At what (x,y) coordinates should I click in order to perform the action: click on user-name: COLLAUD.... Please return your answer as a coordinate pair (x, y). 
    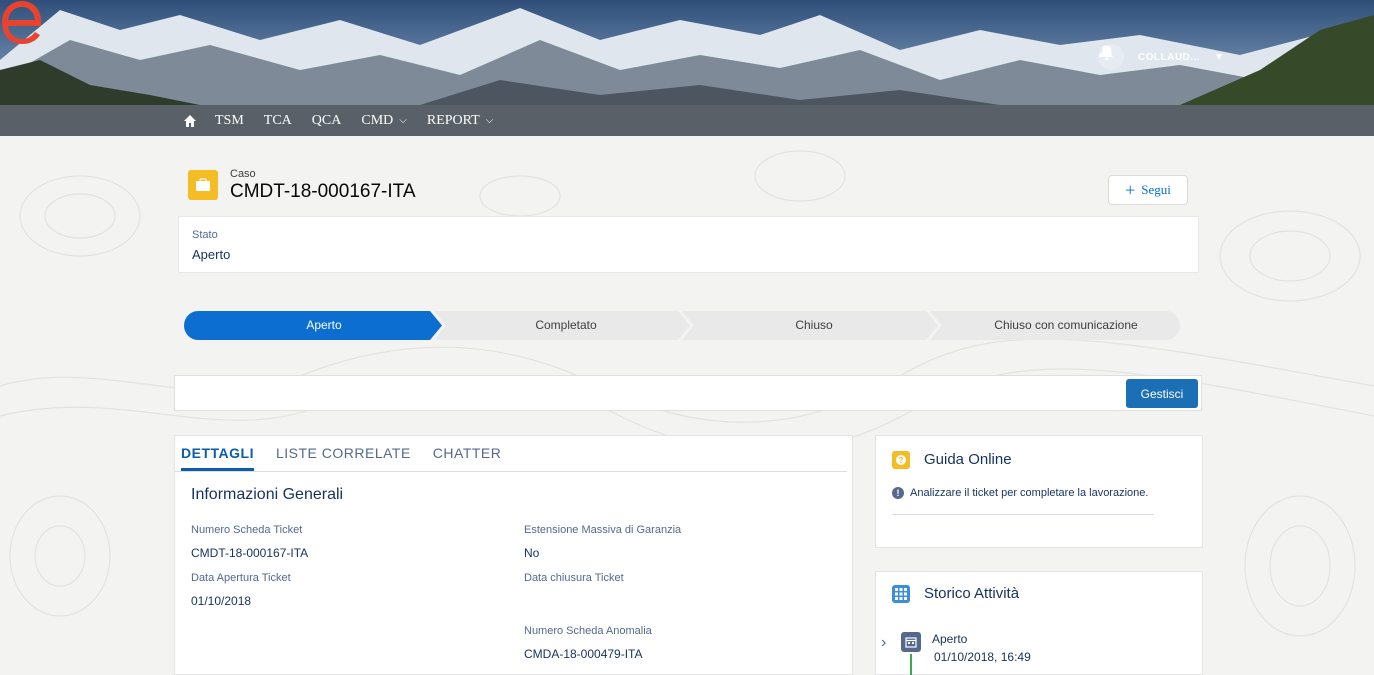
    Looking at the image, I should click on (1169, 57).